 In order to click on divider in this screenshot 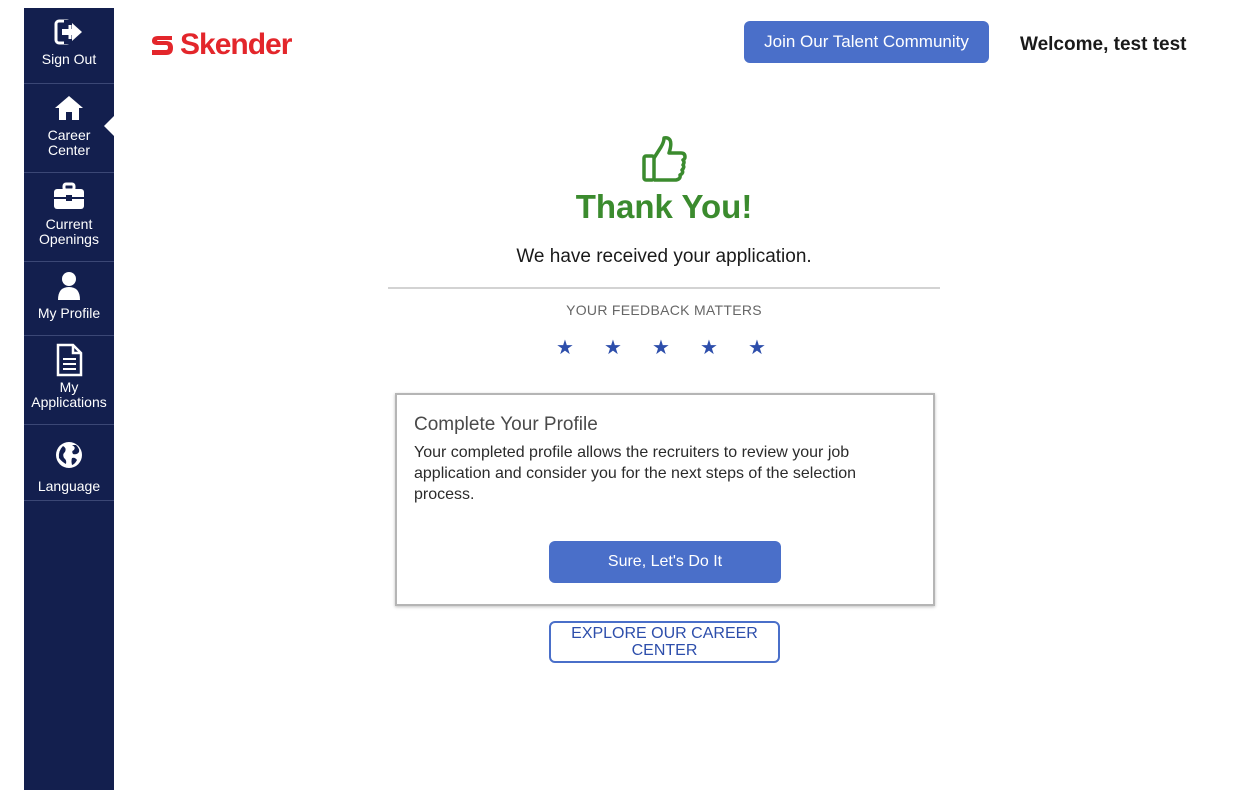, I will do `click(664, 288)`.